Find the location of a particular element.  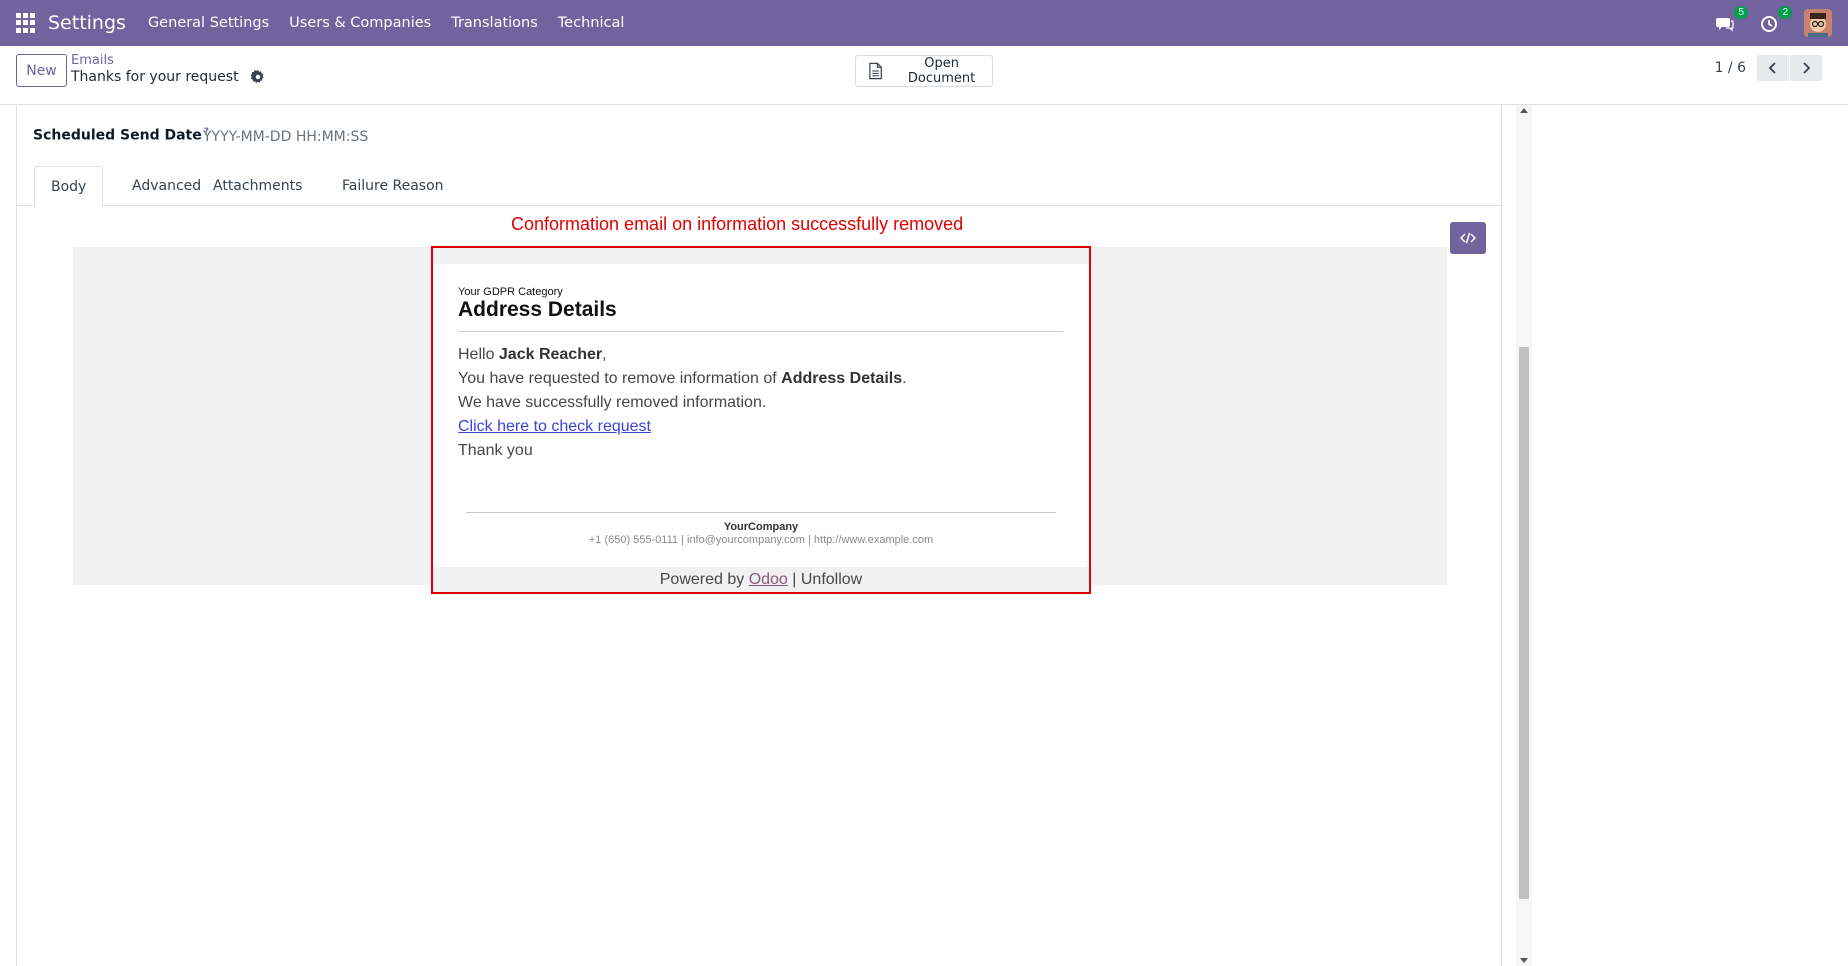

user-avatar is located at coordinates (1818, 23).